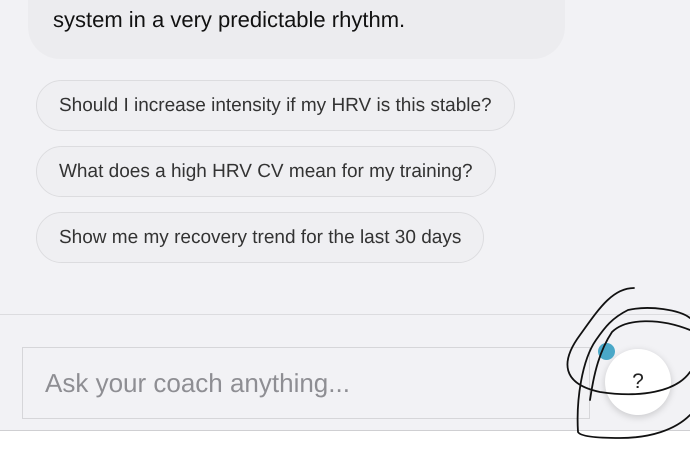 The image size is (690, 449). What do you see at coordinates (229, 19) in the screenshot?
I see `message-text: system in a very predictable rhythm.` at bounding box center [229, 19].